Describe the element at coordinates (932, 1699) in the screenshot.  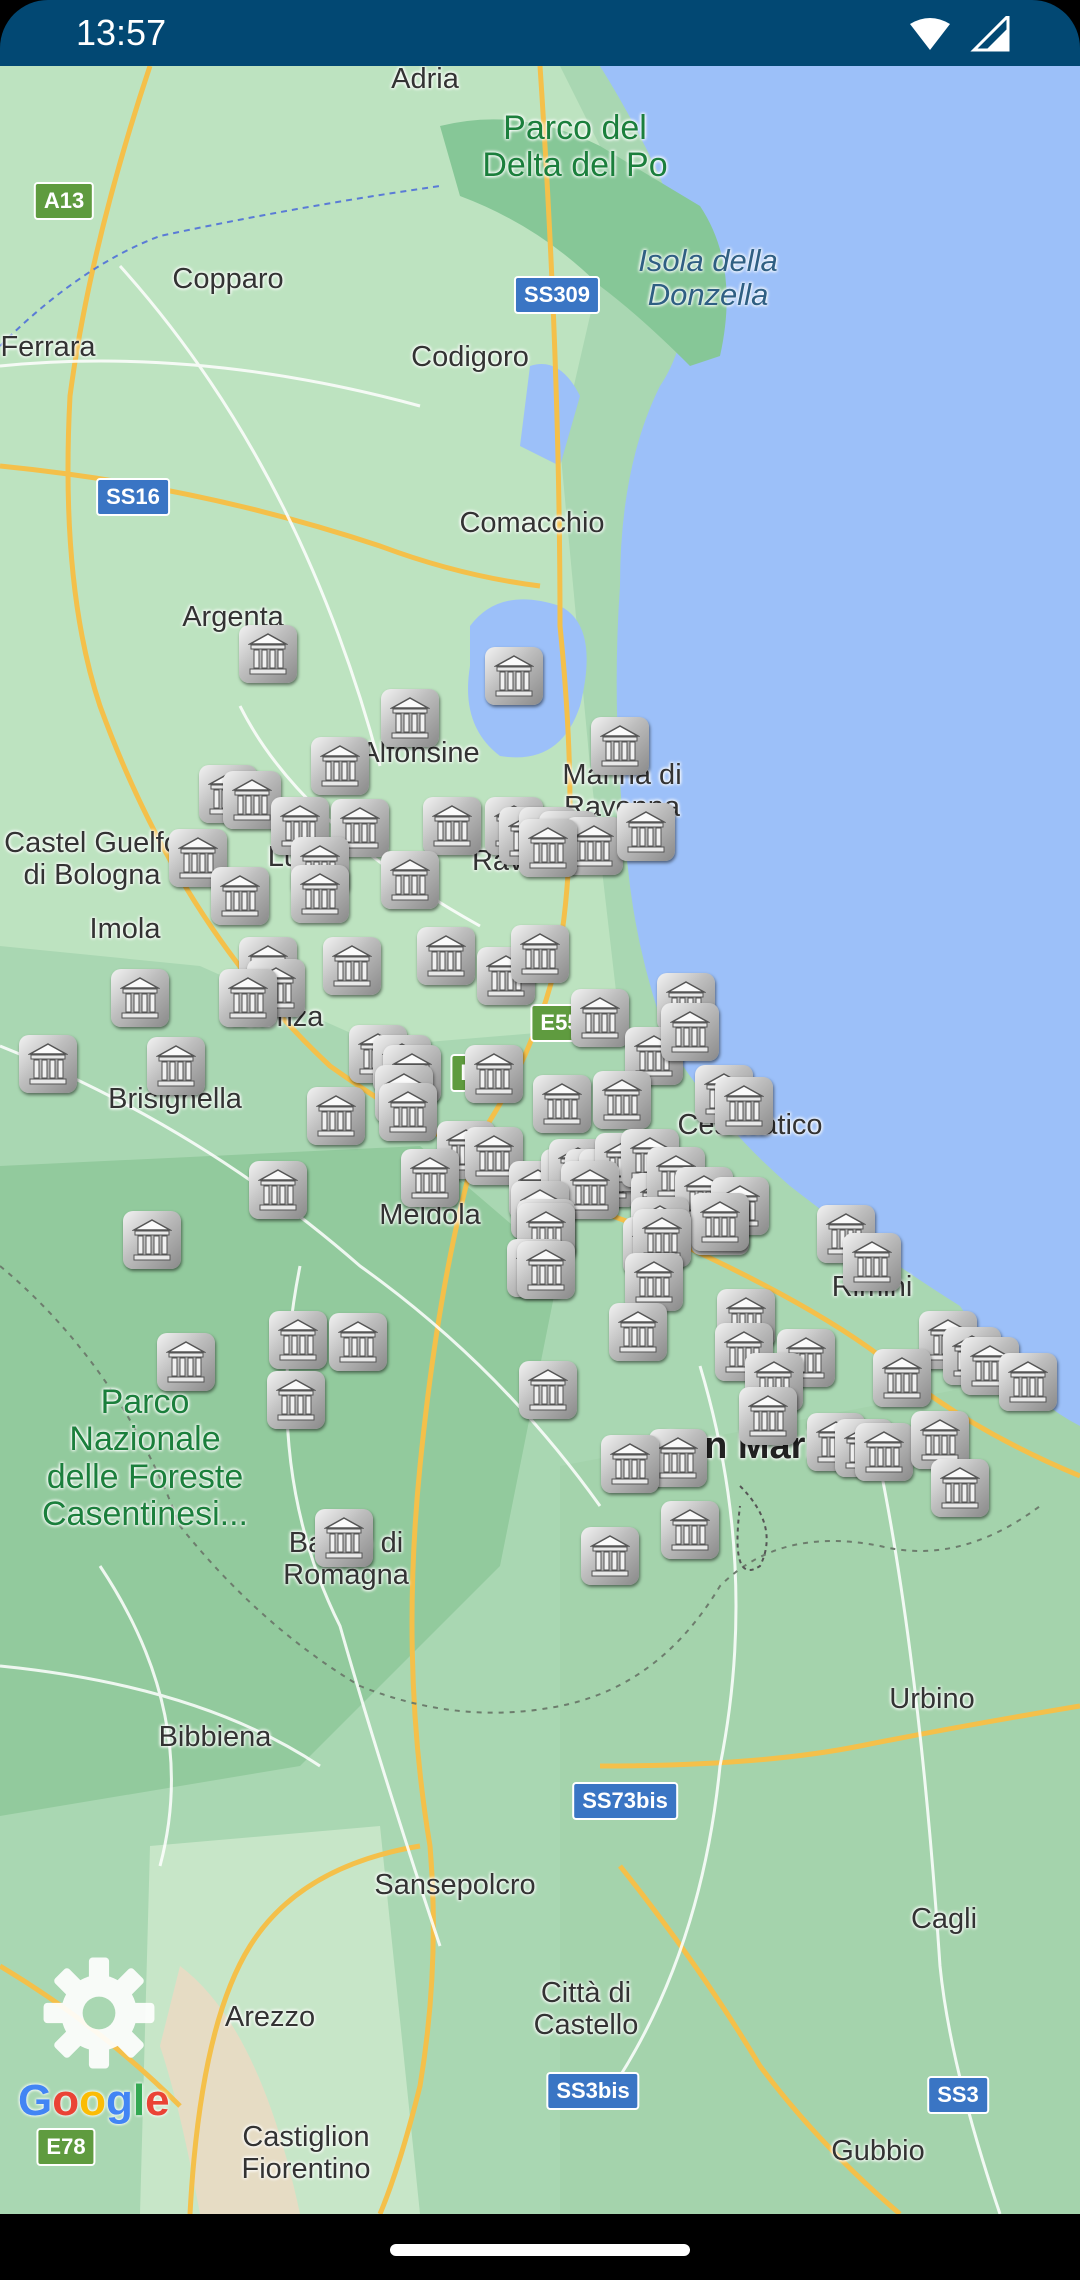
I see `place-label: Urbino` at that location.